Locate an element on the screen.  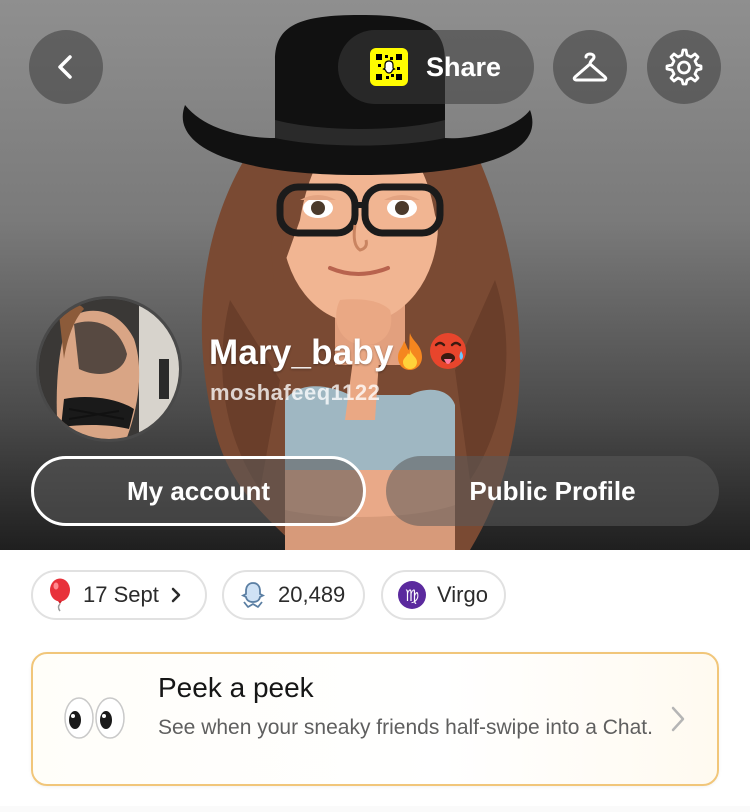
birthday-text: 17 Sept is located at coordinates (121, 594).